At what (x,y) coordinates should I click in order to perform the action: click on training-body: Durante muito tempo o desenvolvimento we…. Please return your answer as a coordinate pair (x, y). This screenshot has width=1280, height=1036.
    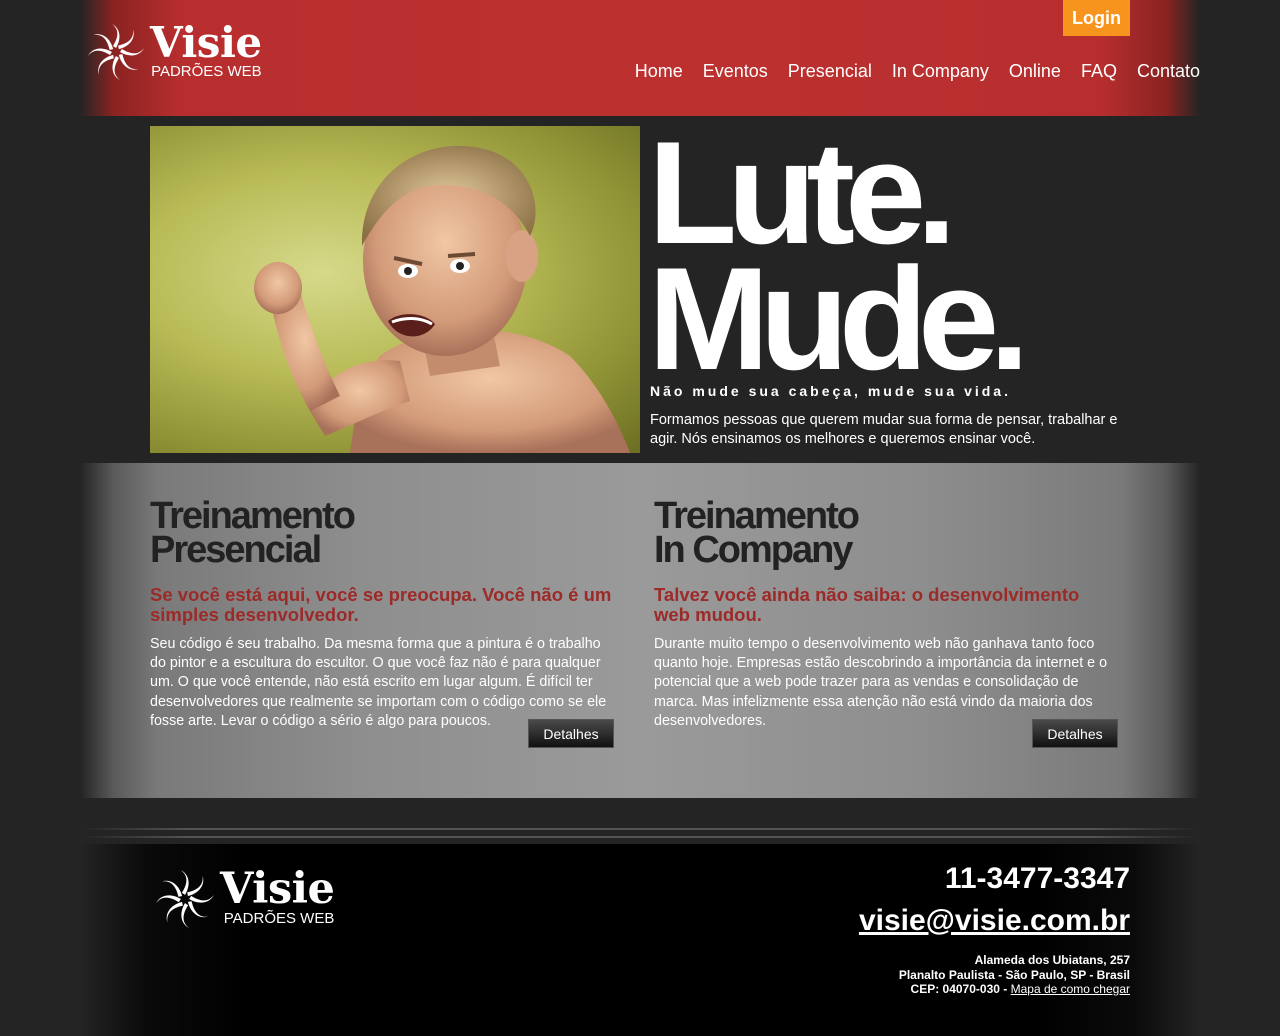
    Looking at the image, I should click on (881, 682).